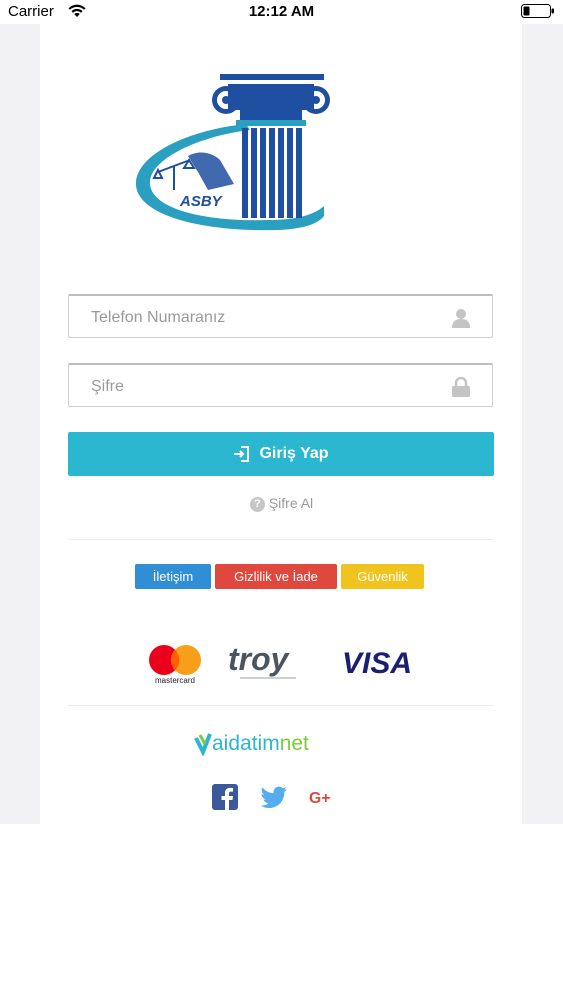 The image size is (563, 1000). Describe the element at coordinates (274, 797) in the screenshot. I see `twitter-icon` at that location.